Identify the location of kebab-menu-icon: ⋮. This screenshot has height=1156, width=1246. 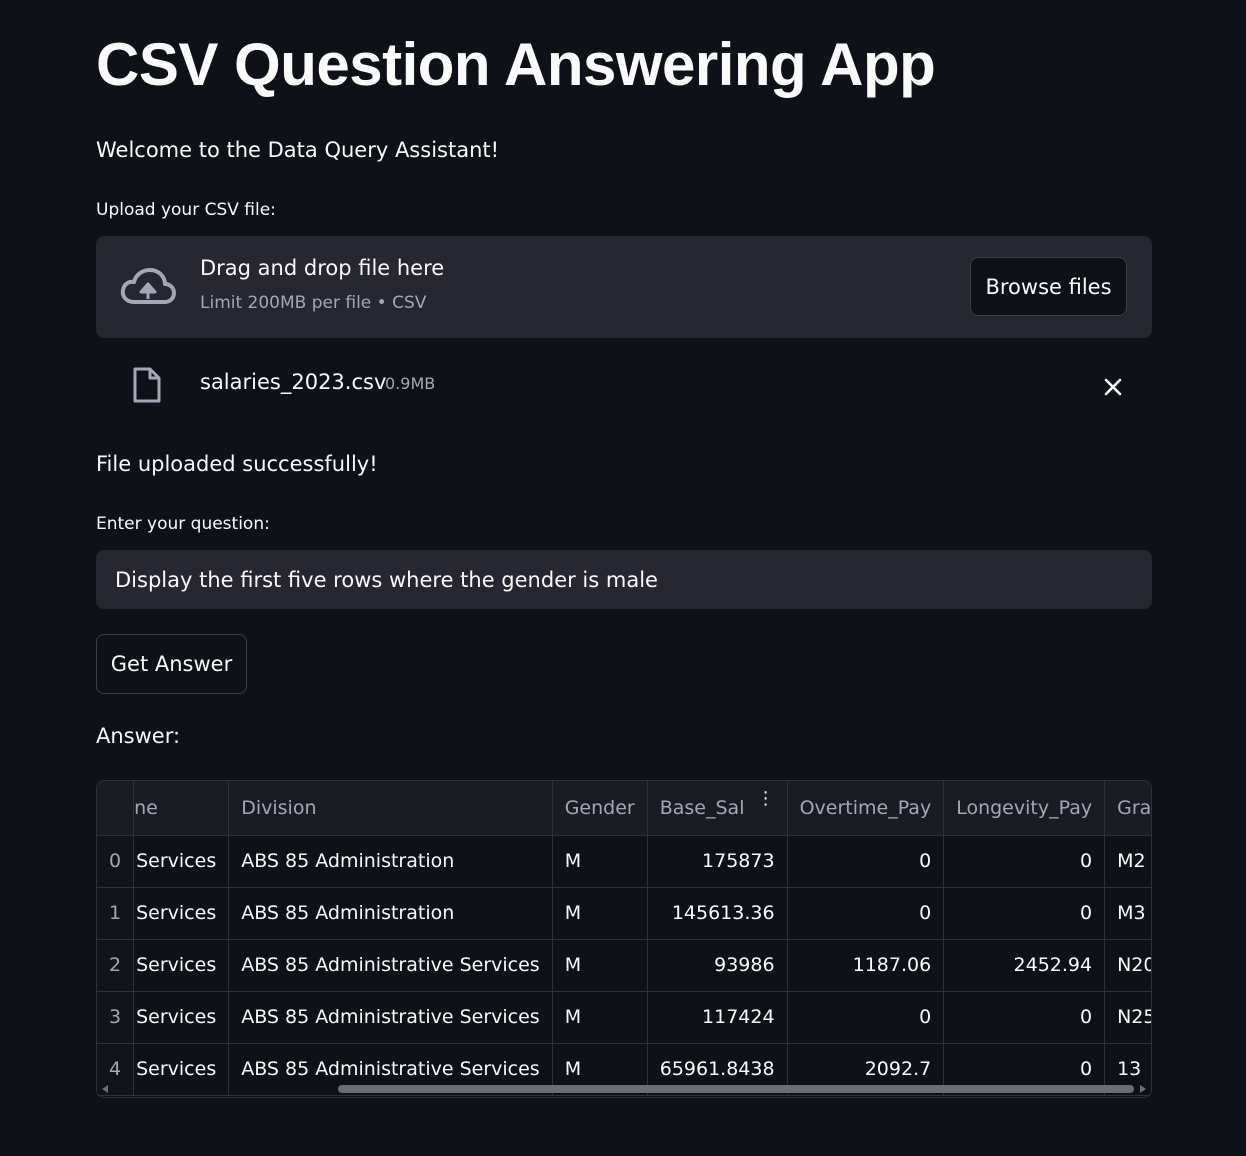
(766, 799).